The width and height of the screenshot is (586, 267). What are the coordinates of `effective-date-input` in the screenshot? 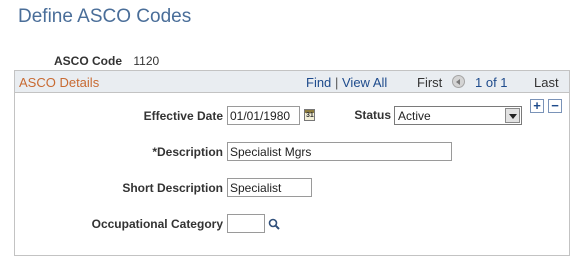 It's located at (263, 115).